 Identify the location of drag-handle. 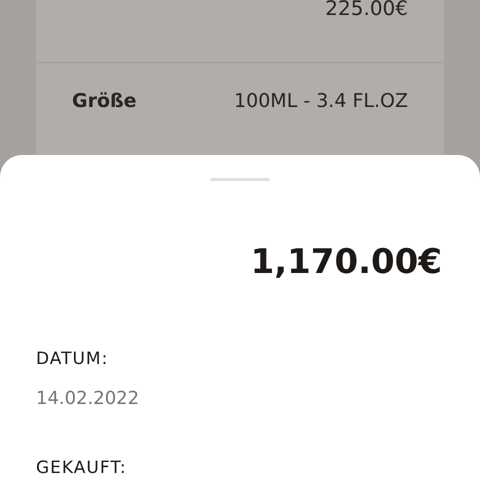
(240, 179).